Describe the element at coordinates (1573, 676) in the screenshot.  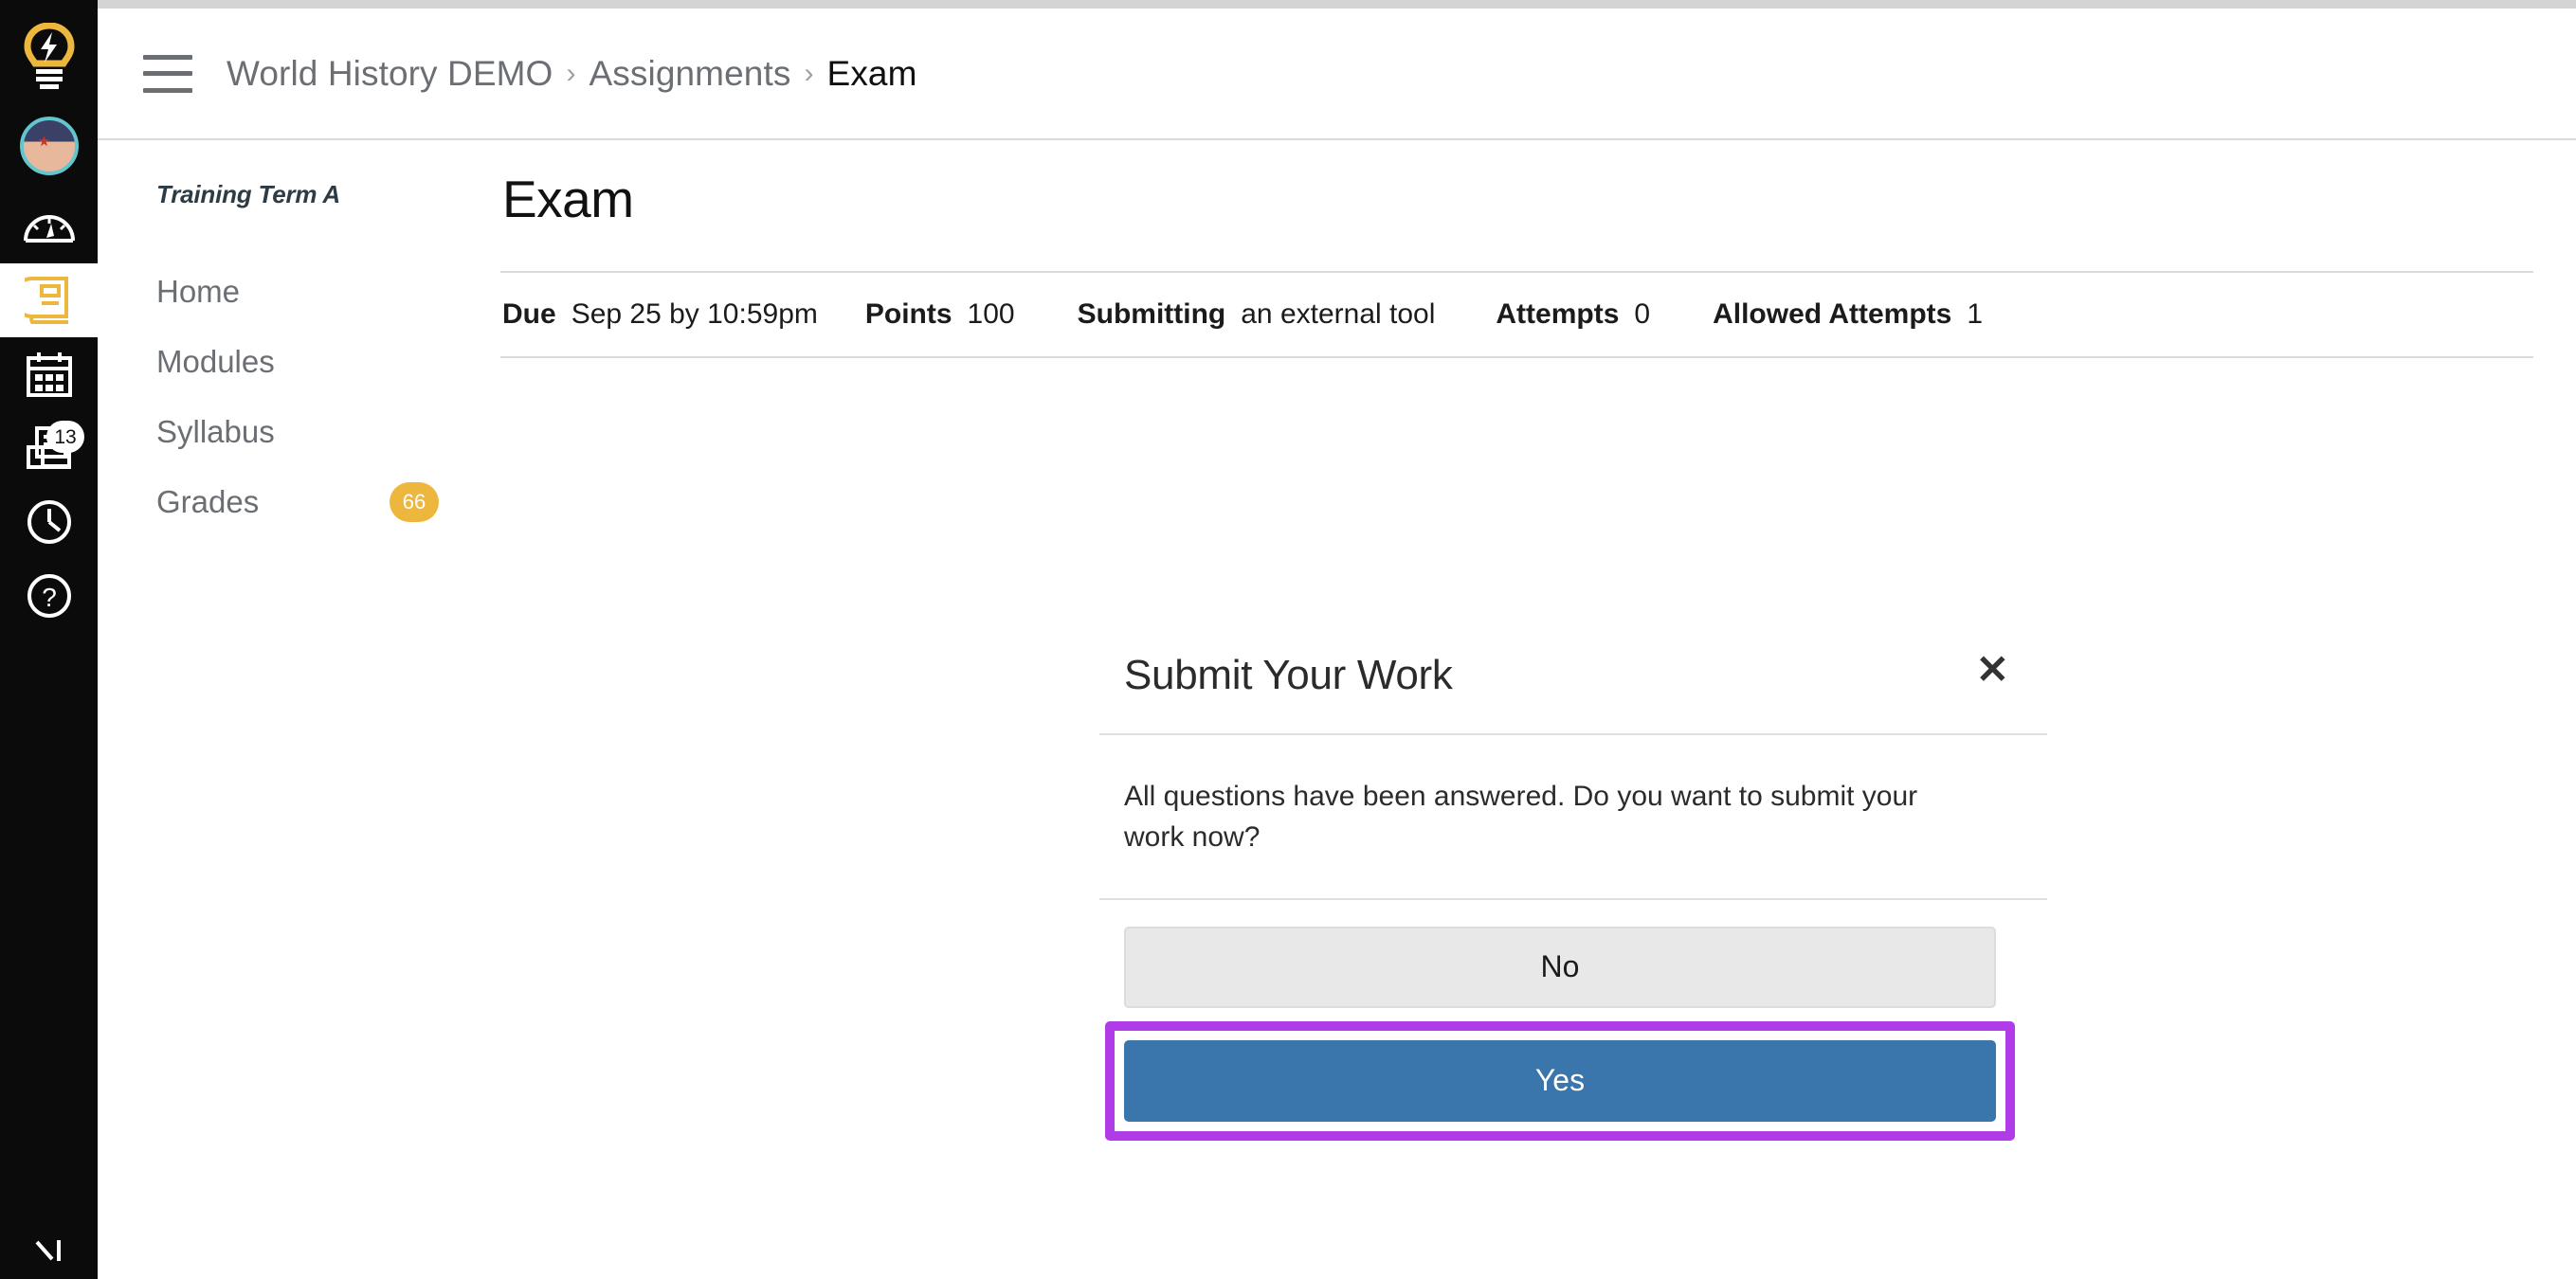
I see `dialog-header: Submit Your Work ✕` at that location.